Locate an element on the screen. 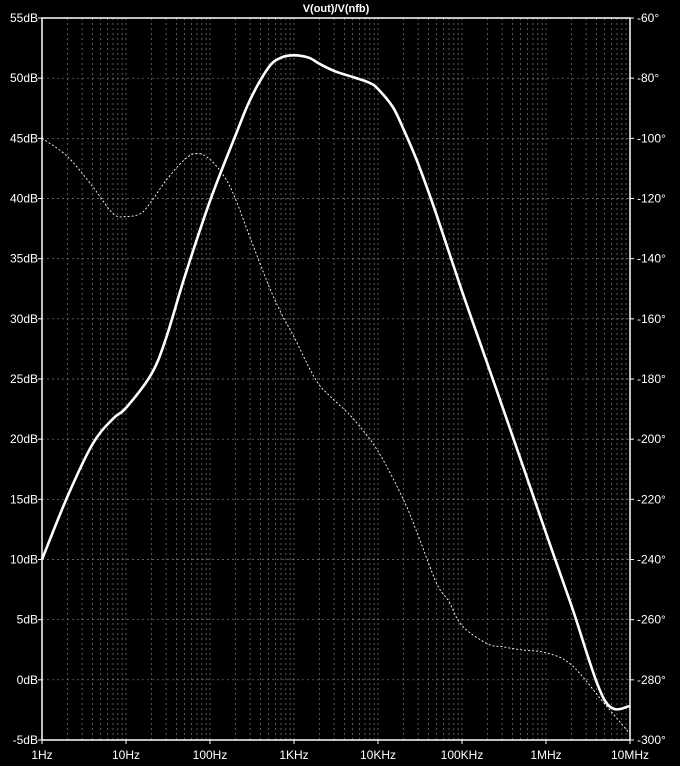 The width and height of the screenshot is (680, 766). x-tick-label: 10KHz is located at coordinates (378, 755).